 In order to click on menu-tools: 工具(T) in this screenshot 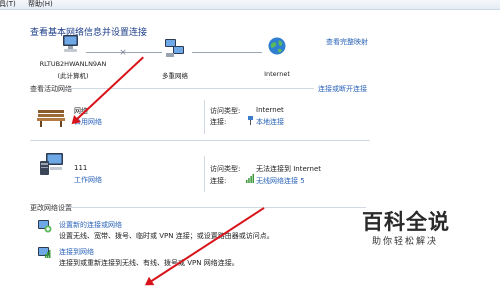, I will do `click(8, 4)`.